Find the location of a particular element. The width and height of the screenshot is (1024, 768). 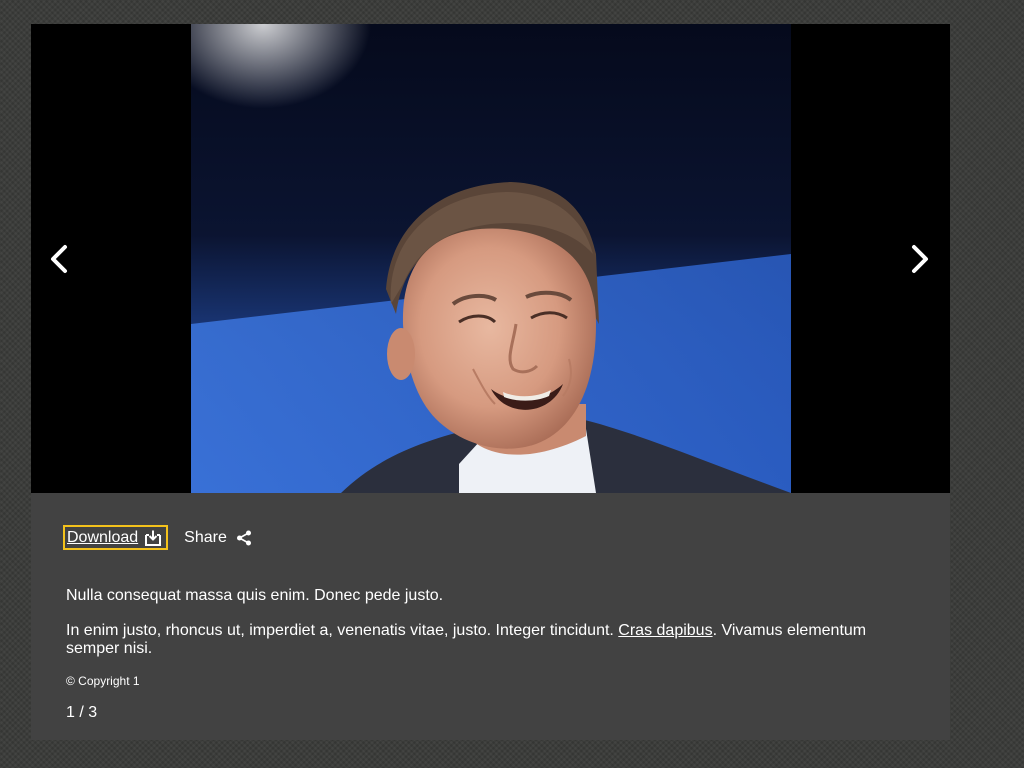

download-icon is located at coordinates (153, 538).